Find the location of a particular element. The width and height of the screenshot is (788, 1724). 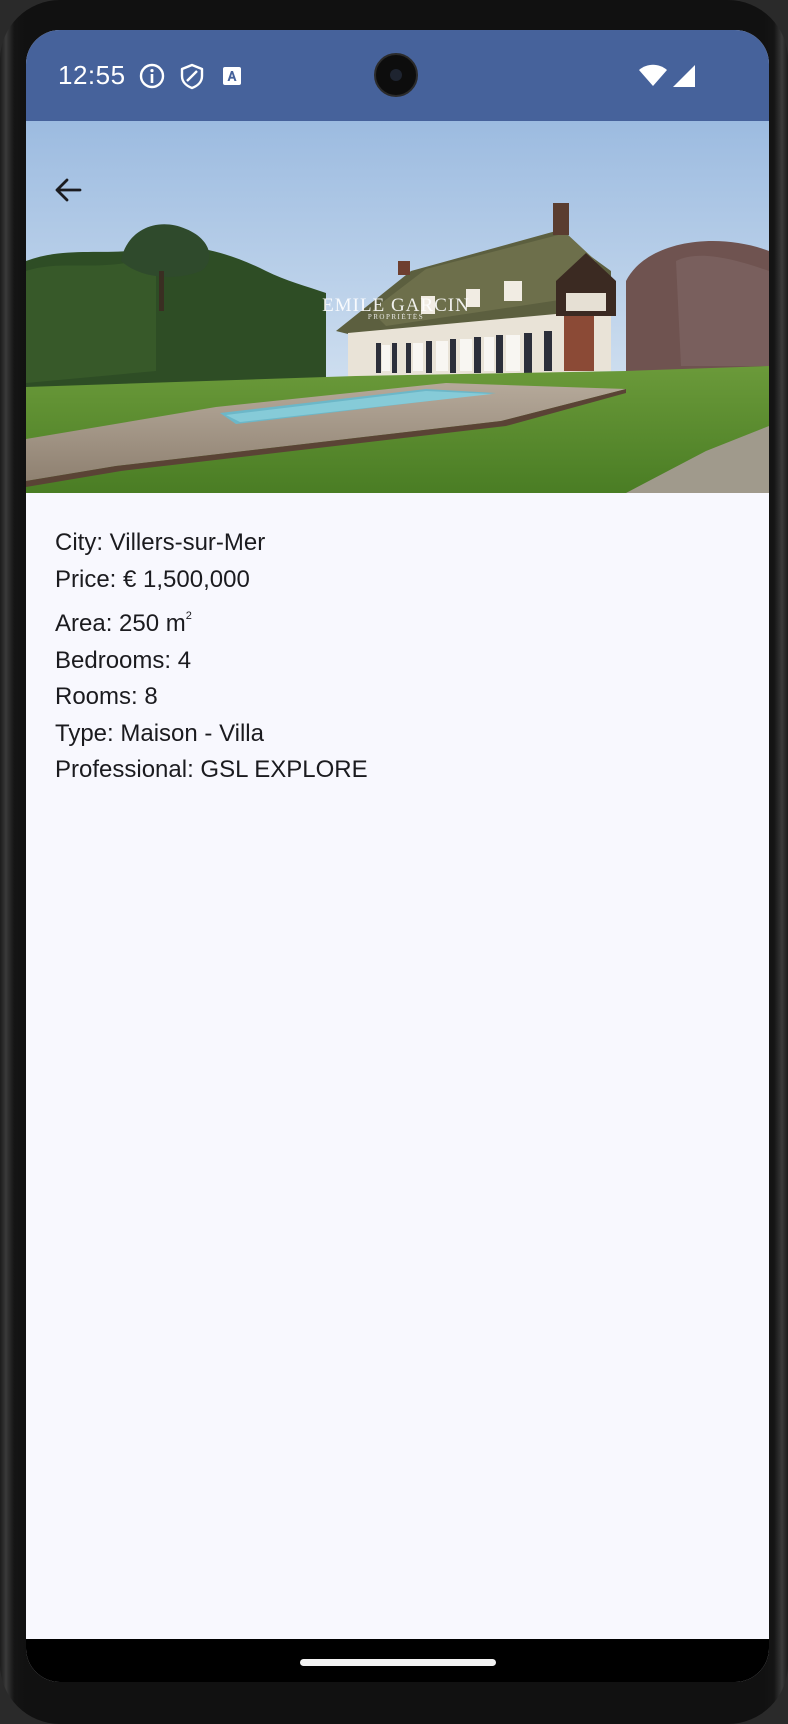

bedrooms-text: Bedrooms: 4 is located at coordinates (123, 660).